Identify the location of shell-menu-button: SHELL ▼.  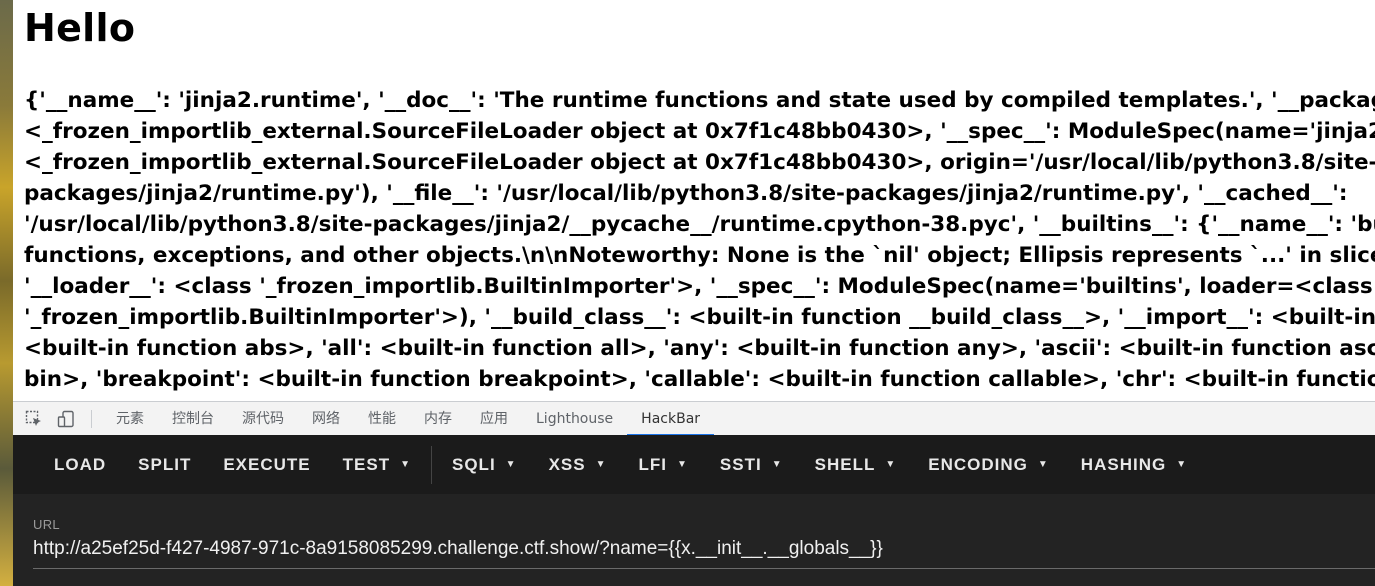
(856, 464).